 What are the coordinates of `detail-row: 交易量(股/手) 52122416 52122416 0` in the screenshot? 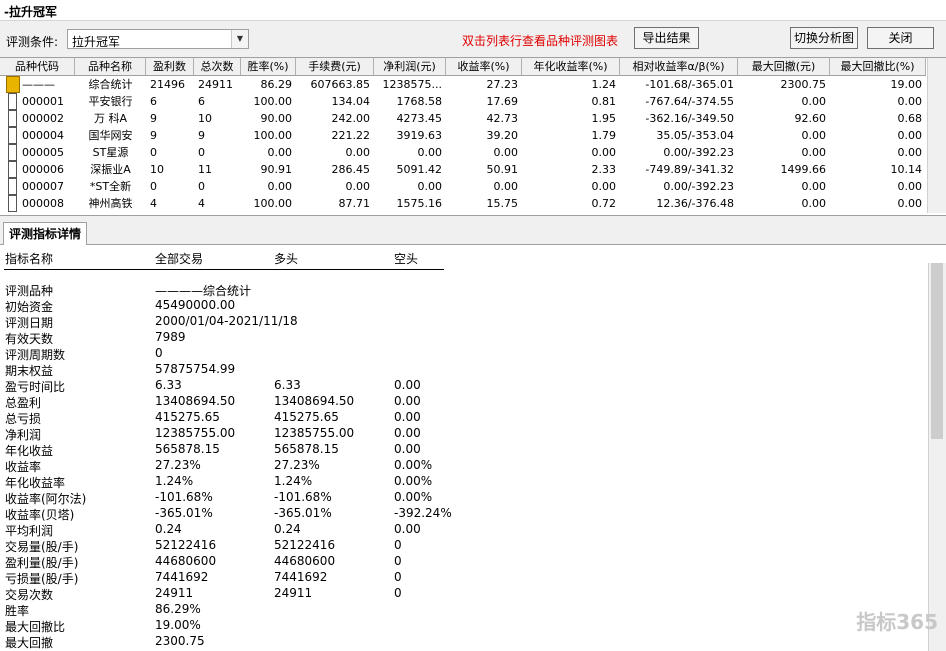 It's located at (350, 546).